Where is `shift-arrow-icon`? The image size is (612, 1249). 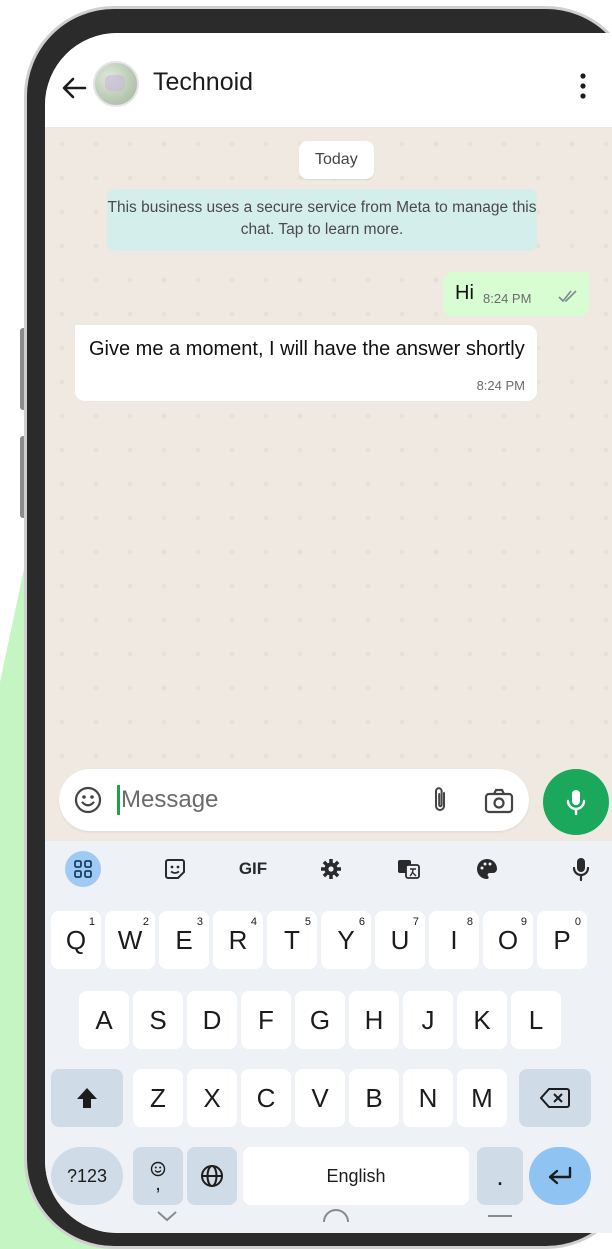
shift-arrow-icon is located at coordinates (87, 1098).